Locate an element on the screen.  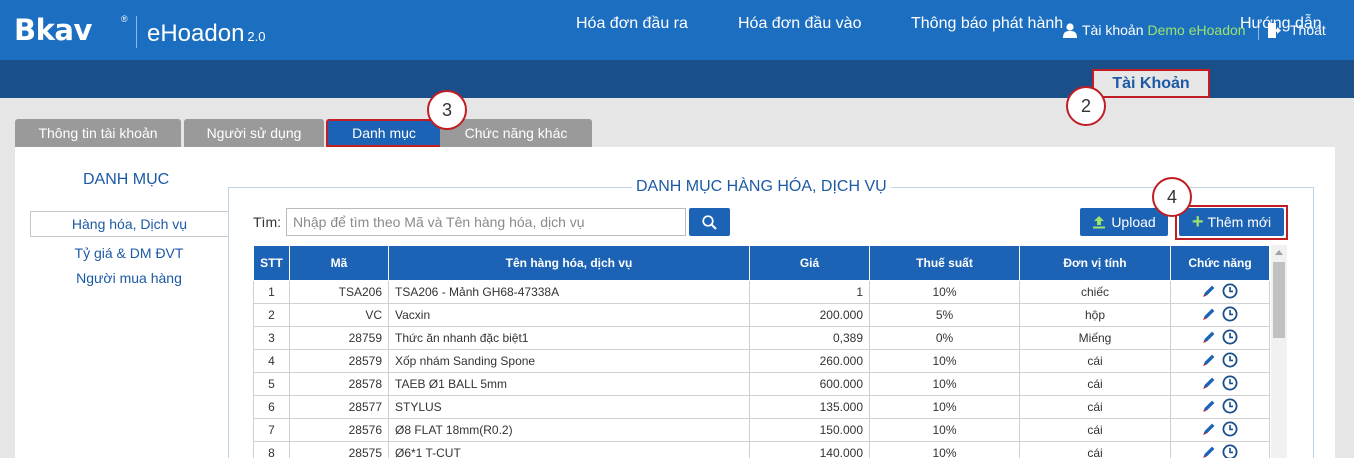
user-icon is located at coordinates (1070, 30).